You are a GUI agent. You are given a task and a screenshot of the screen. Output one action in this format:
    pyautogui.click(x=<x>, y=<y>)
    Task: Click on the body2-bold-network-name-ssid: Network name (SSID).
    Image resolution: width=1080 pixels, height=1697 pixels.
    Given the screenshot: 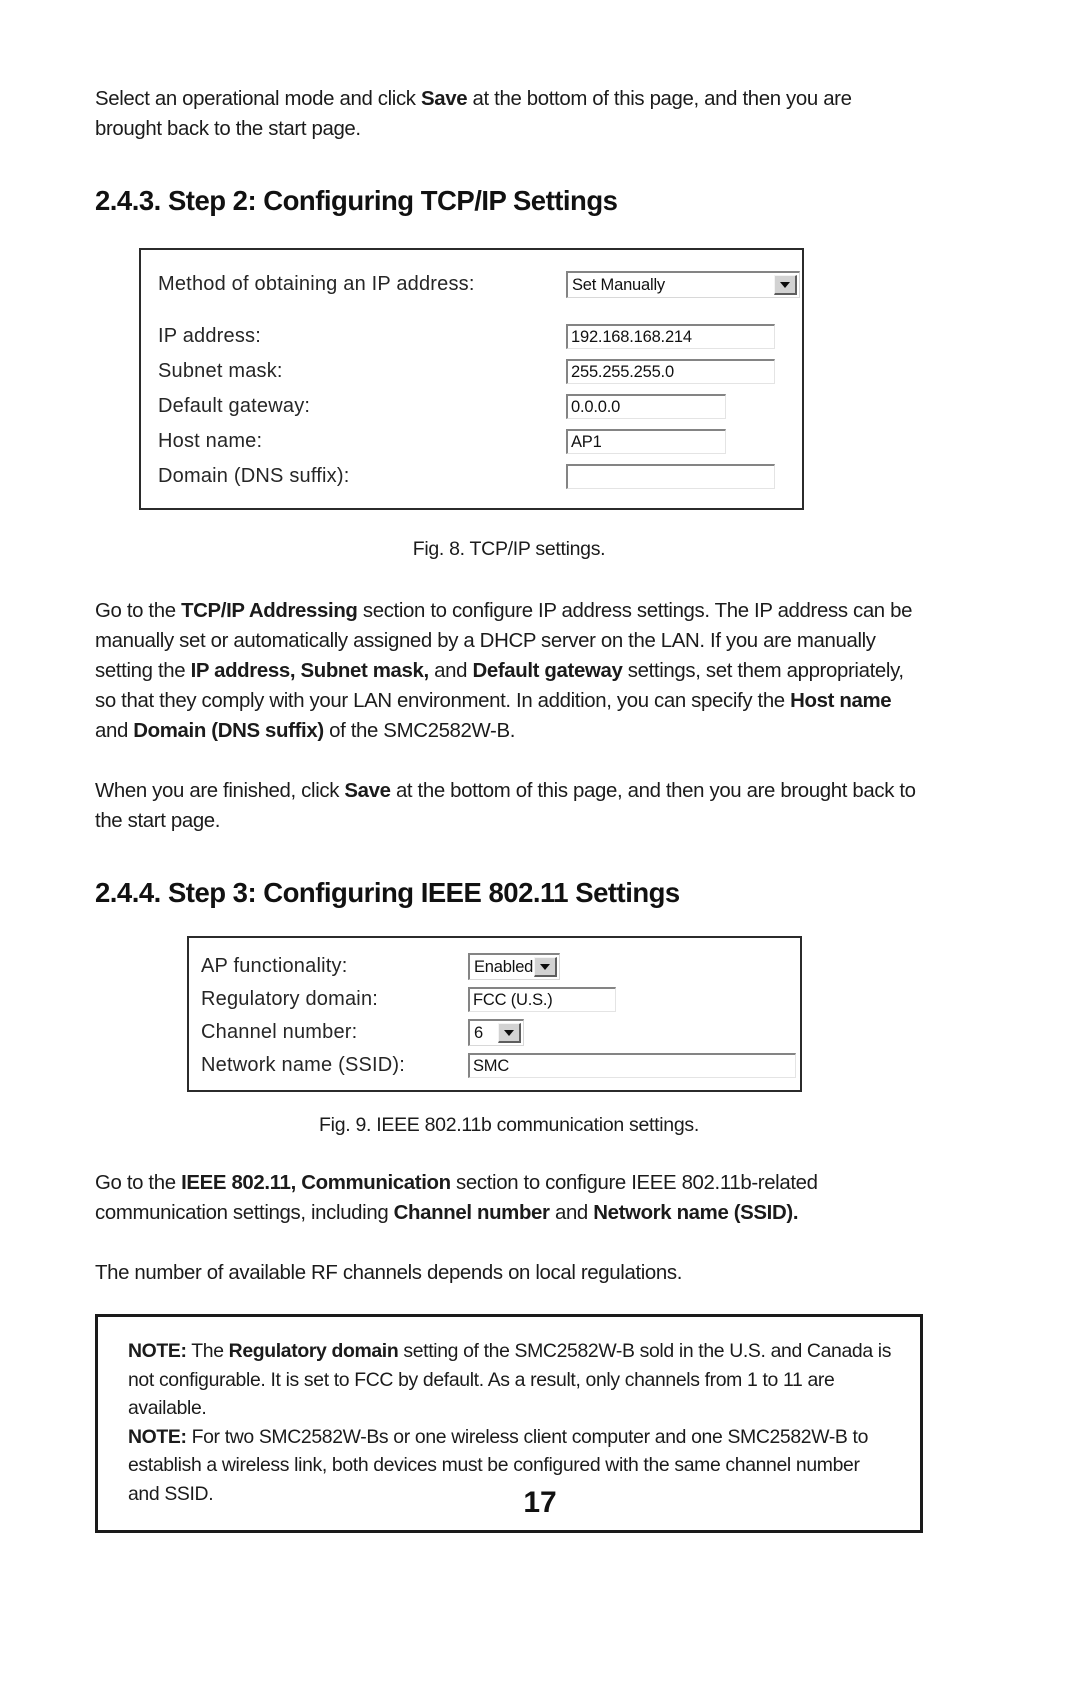 What is the action you would take?
    pyautogui.click(x=696, y=1213)
    